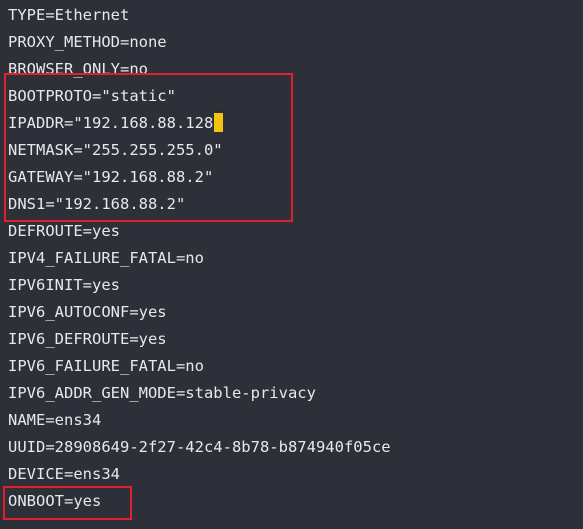 The width and height of the screenshot is (583, 529). Describe the element at coordinates (67, 503) in the screenshot. I see `onboot-highlight-box` at that location.